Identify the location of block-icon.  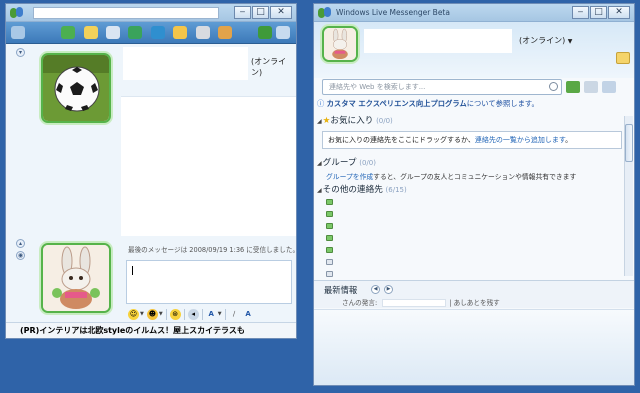
(203, 32).